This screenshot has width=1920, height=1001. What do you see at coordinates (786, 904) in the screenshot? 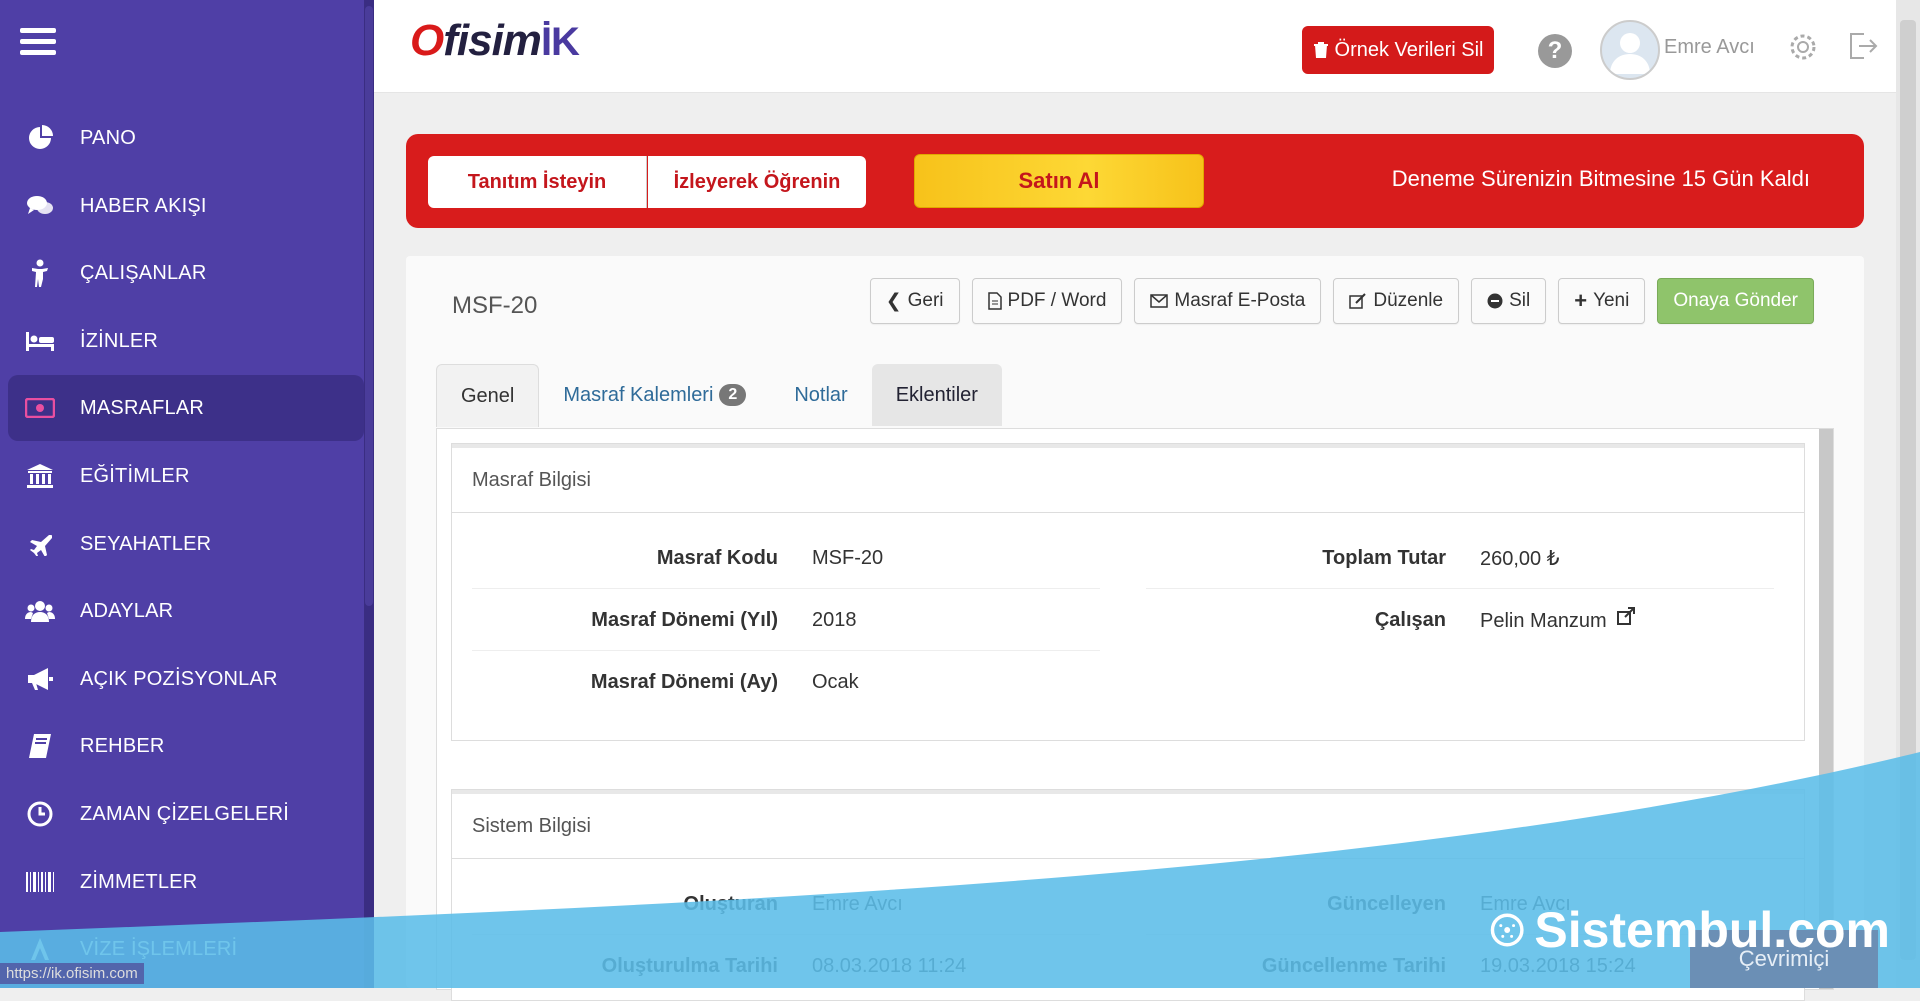
I see `field-created-by: Oluşturan Emre Avcı` at bounding box center [786, 904].